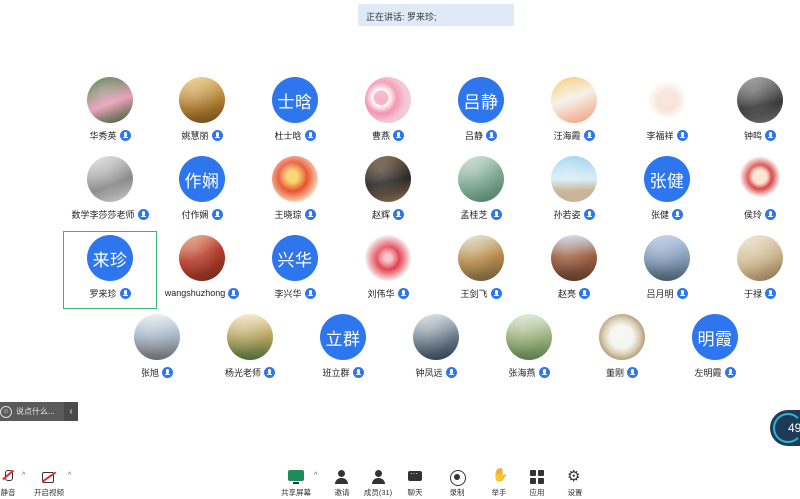 This screenshot has height=499, width=800. What do you see at coordinates (499, 492) in the screenshot?
I see `raise-hand-label: 举手` at bounding box center [499, 492].